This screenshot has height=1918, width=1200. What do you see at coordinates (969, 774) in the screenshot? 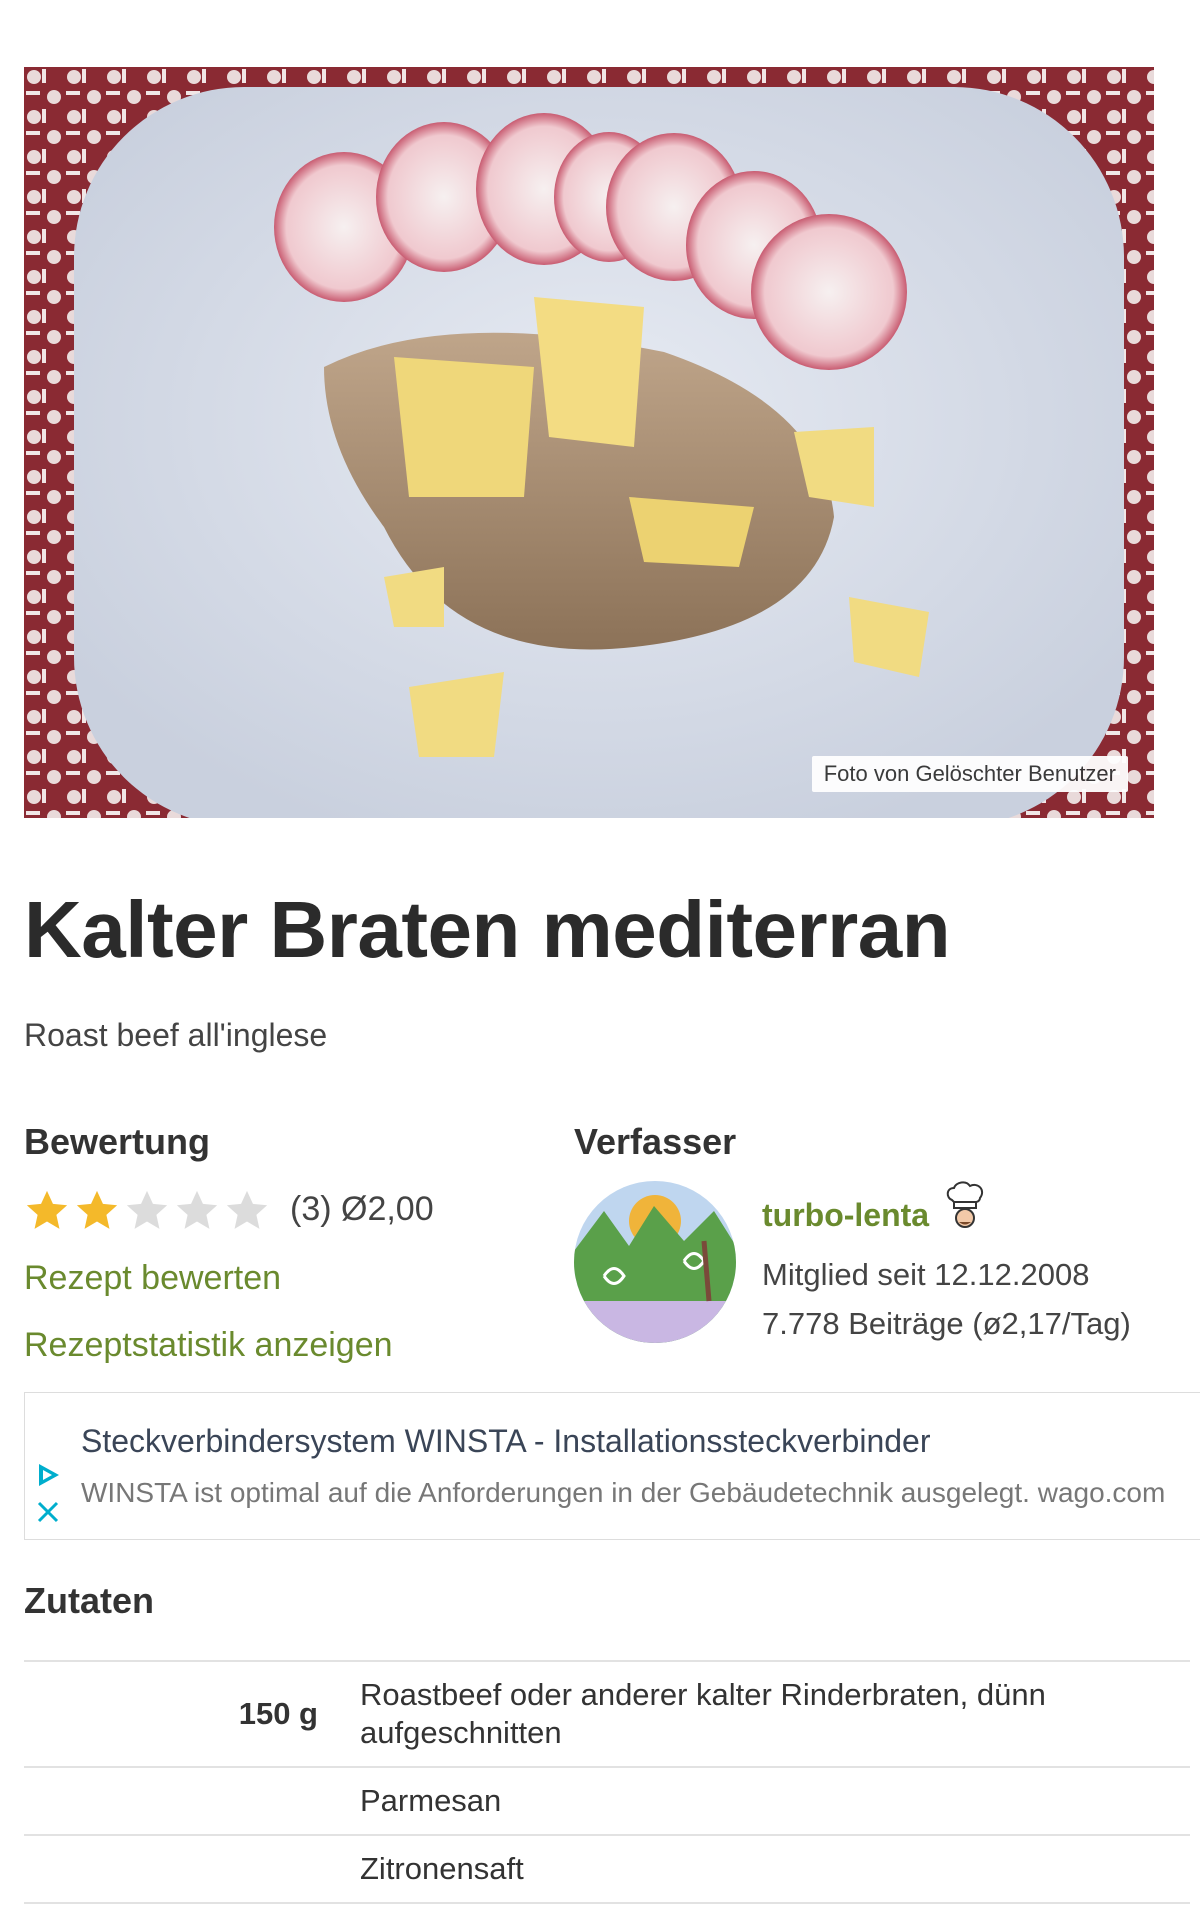
I see `photo-credit: Foto von Gelöschter Benutzer` at bounding box center [969, 774].